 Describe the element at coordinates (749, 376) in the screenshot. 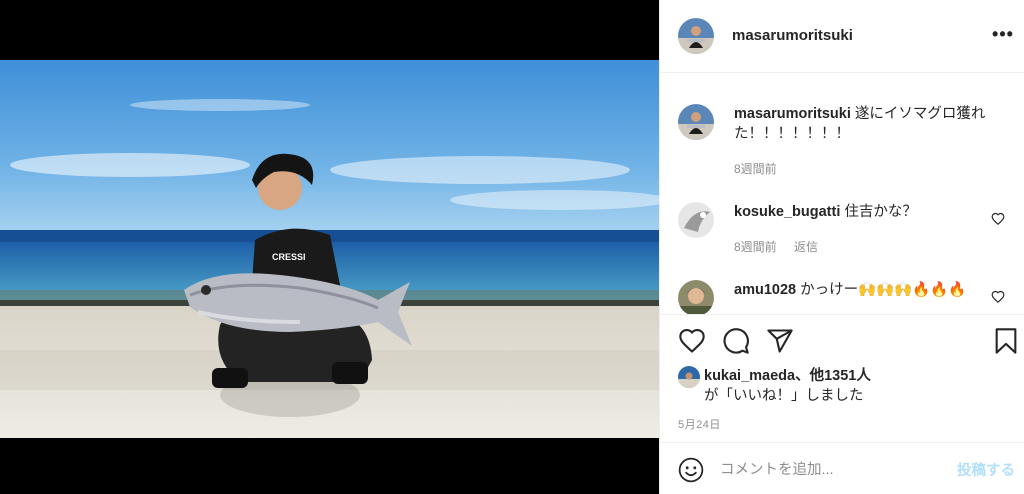

I see `liker-username: kukai_maeda` at that location.